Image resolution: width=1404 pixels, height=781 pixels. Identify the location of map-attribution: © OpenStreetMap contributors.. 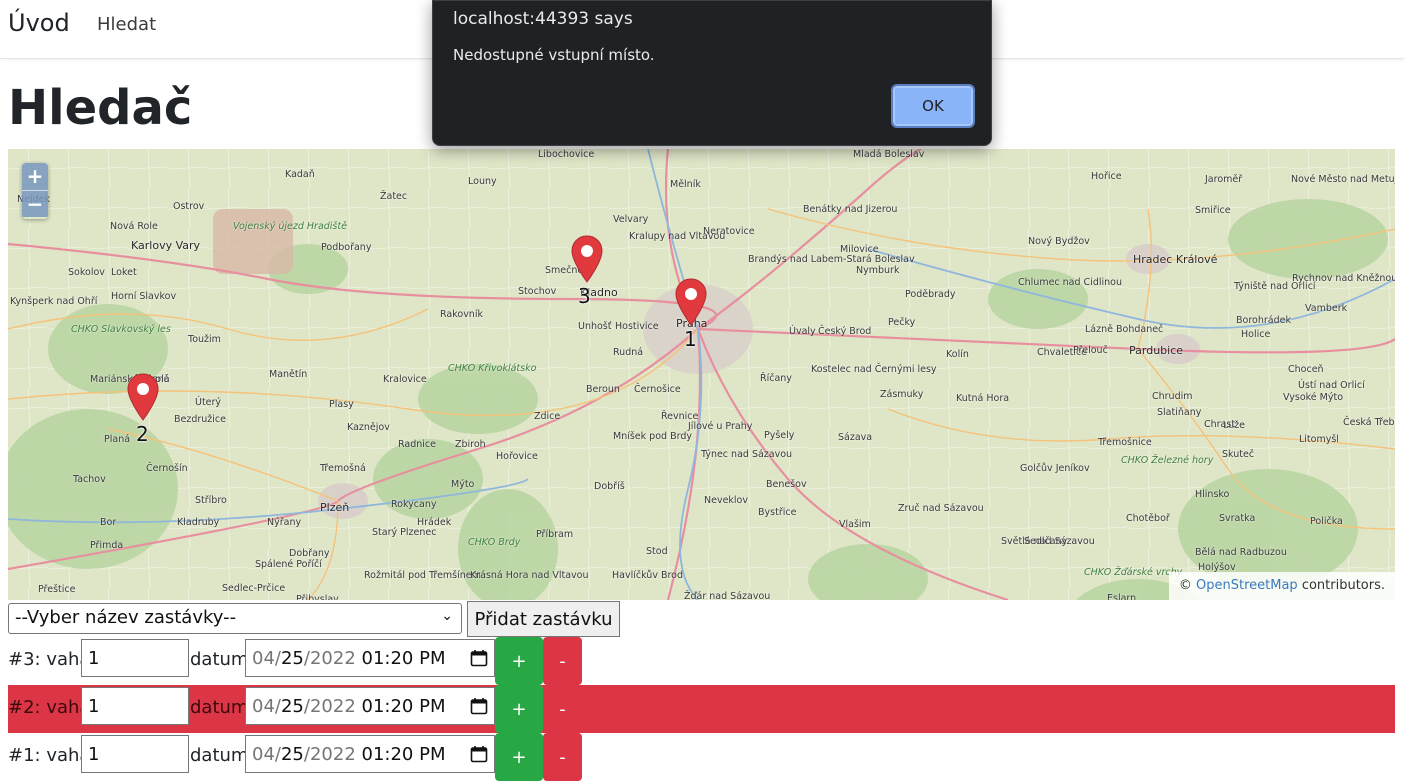
(1281, 586).